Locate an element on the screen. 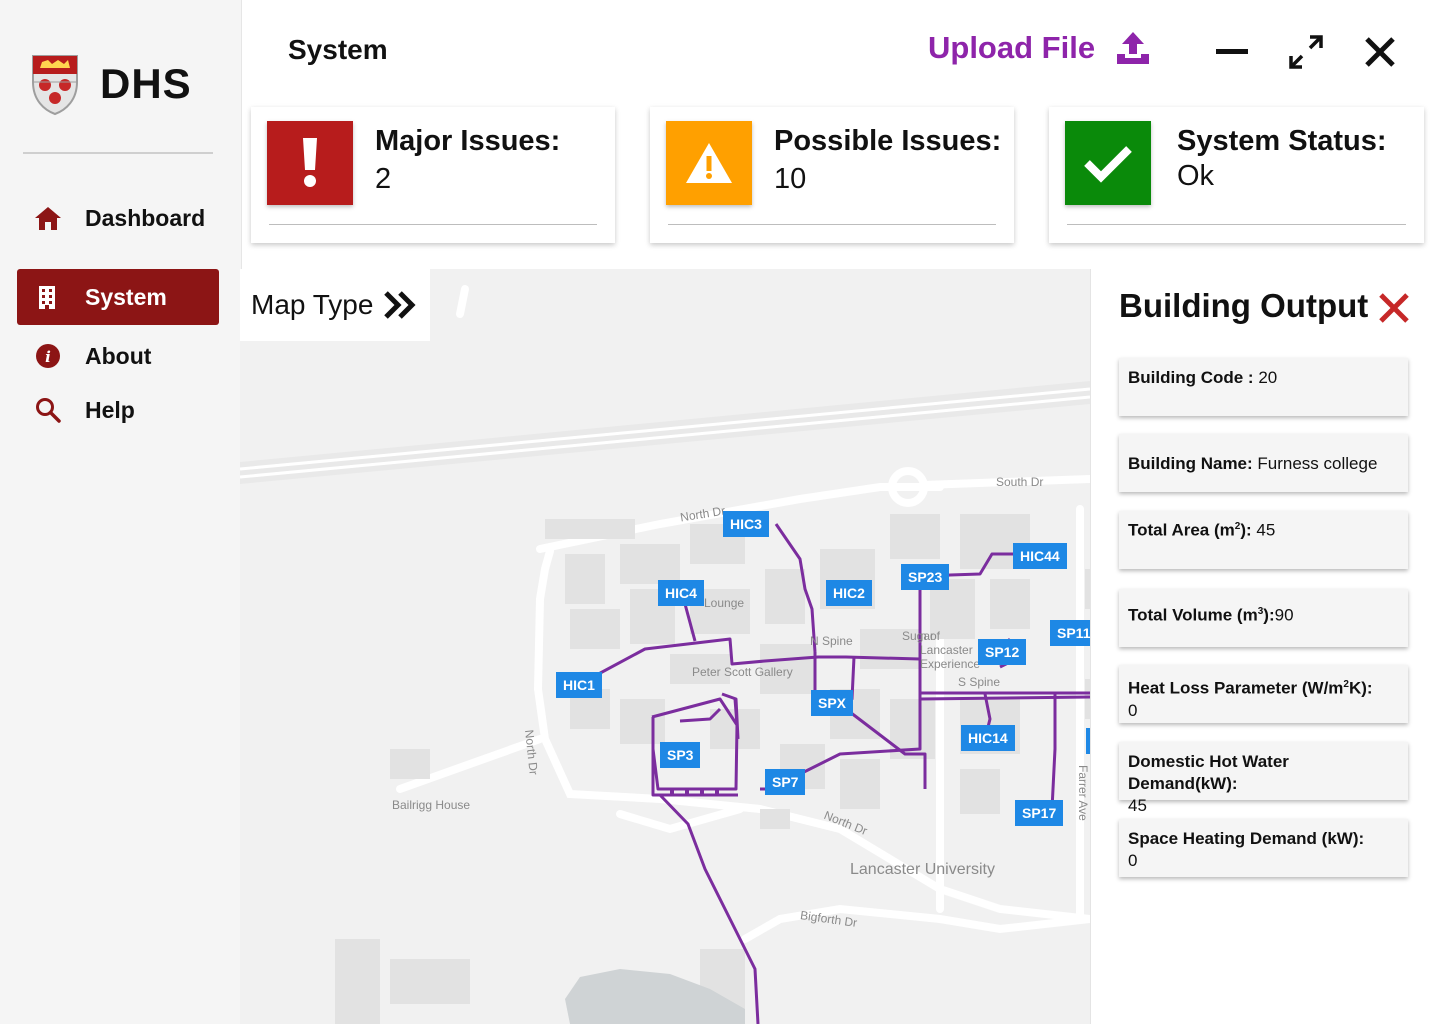 This screenshot has height=1024, width=1440. map-label-south-dr: South Dr is located at coordinates (1020, 482).